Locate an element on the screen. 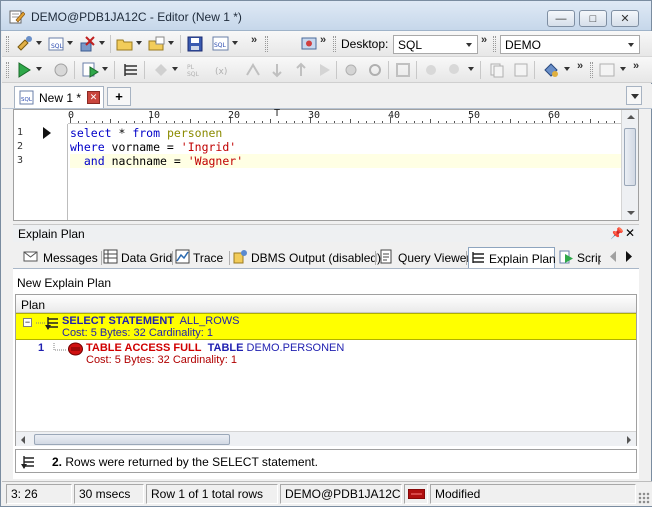 This screenshot has width=652, height=507. add-tab-button: + is located at coordinates (119, 96).